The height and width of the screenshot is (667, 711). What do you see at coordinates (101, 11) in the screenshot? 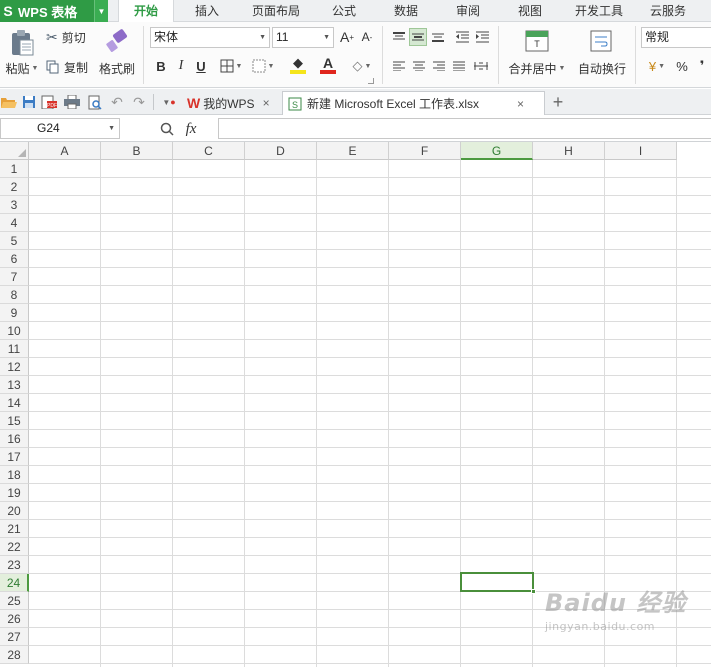
I see `chevron-down-icon: ▼` at bounding box center [101, 11].